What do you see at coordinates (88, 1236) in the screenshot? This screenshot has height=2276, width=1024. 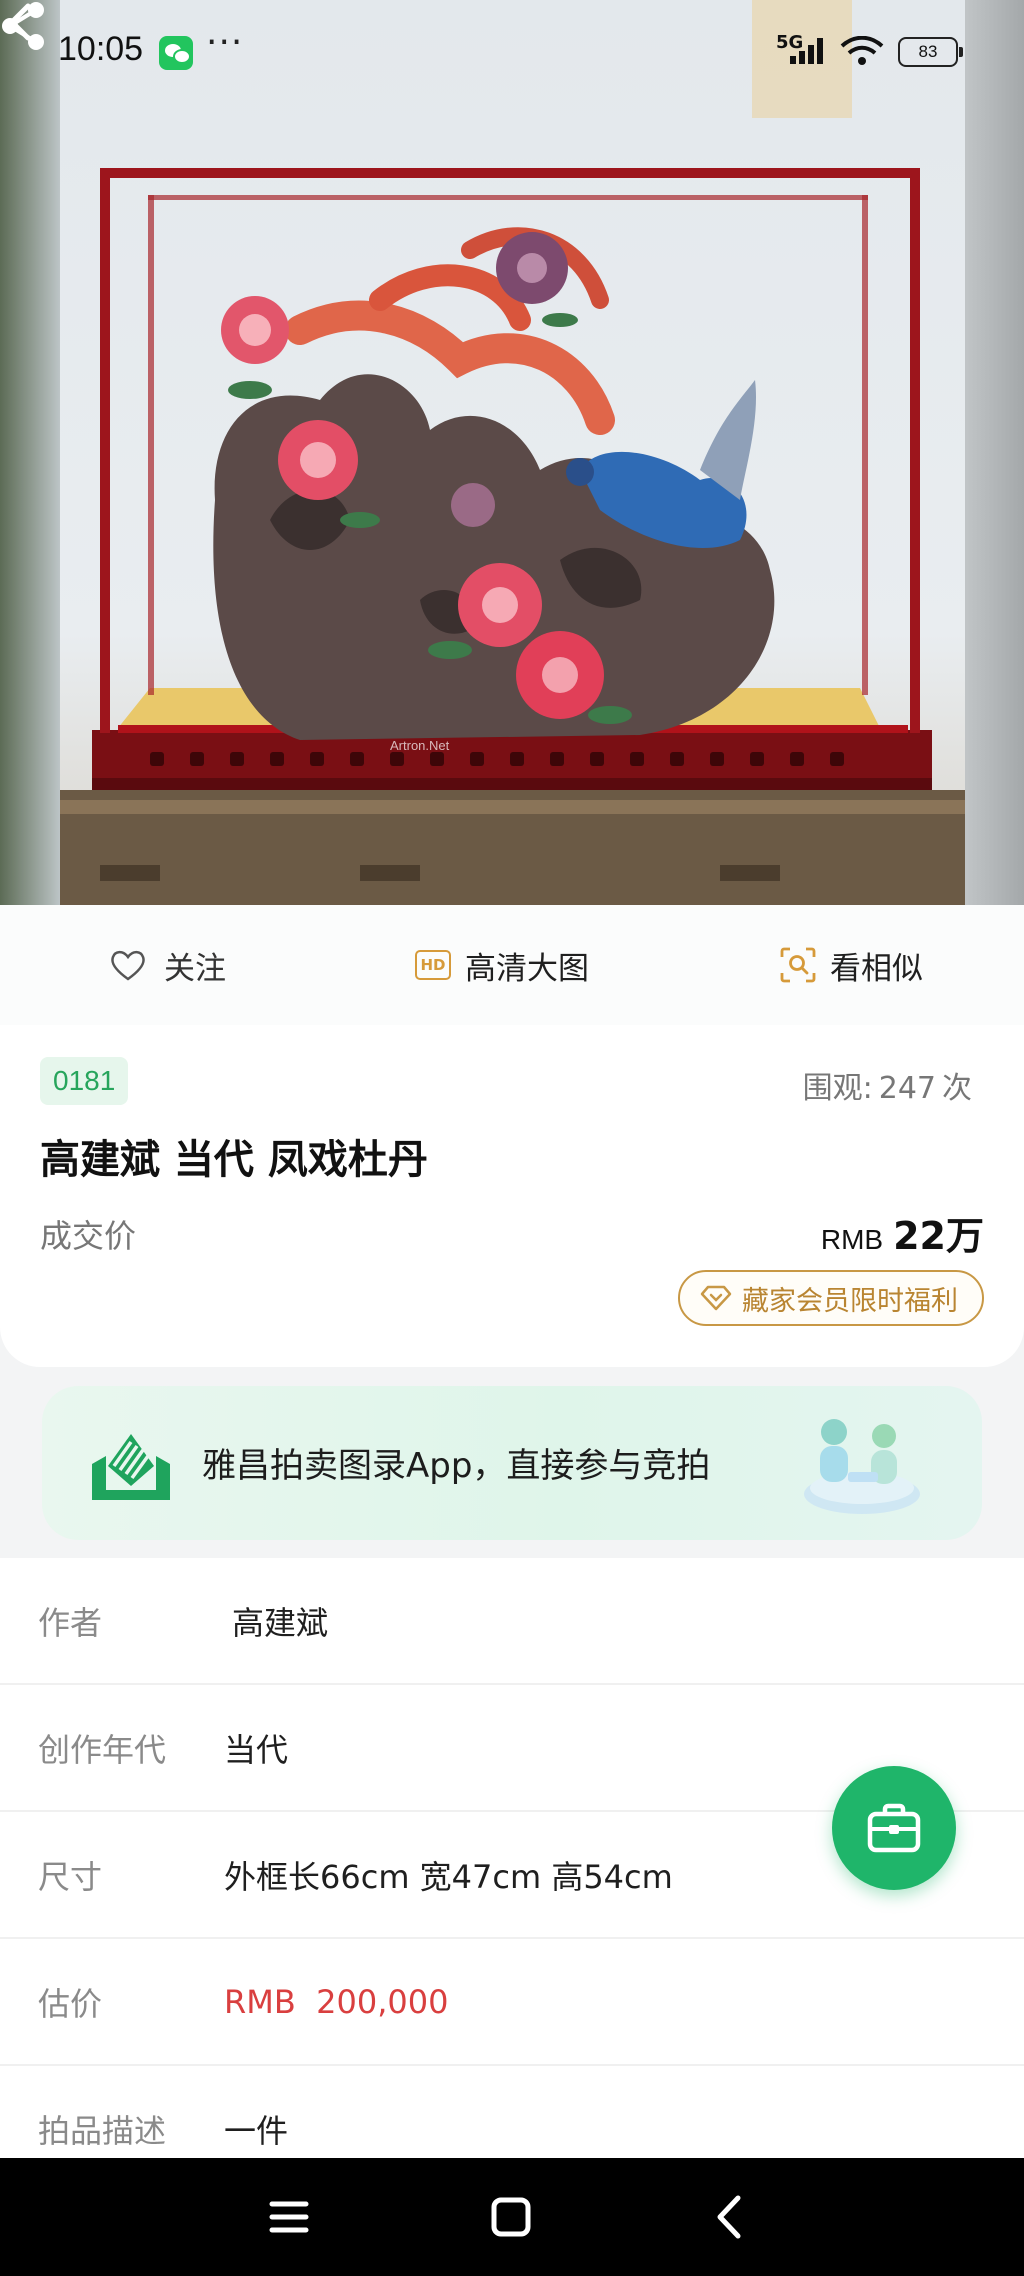 I see `deal-price-label: 成交价` at bounding box center [88, 1236].